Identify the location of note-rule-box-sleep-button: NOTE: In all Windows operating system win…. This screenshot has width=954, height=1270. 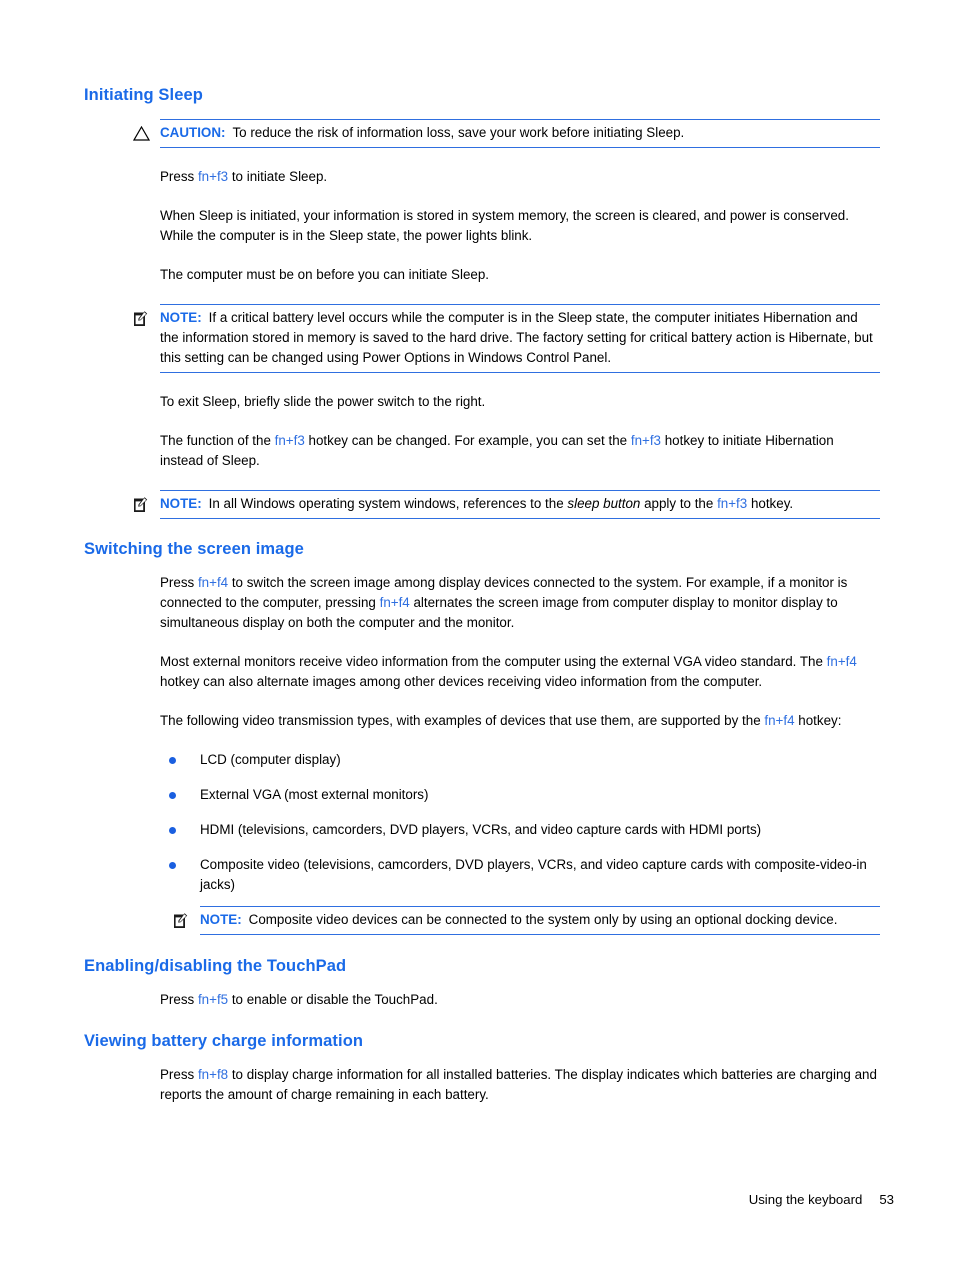
(520, 504).